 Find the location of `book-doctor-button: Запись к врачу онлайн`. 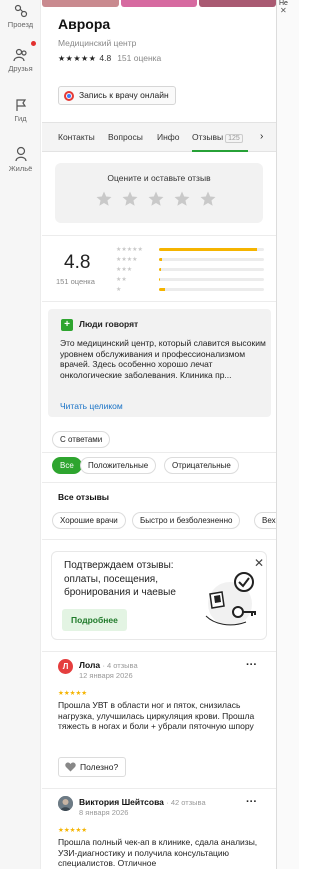

book-doctor-button: Запись к врачу онлайн is located at coordinates (117, 95).